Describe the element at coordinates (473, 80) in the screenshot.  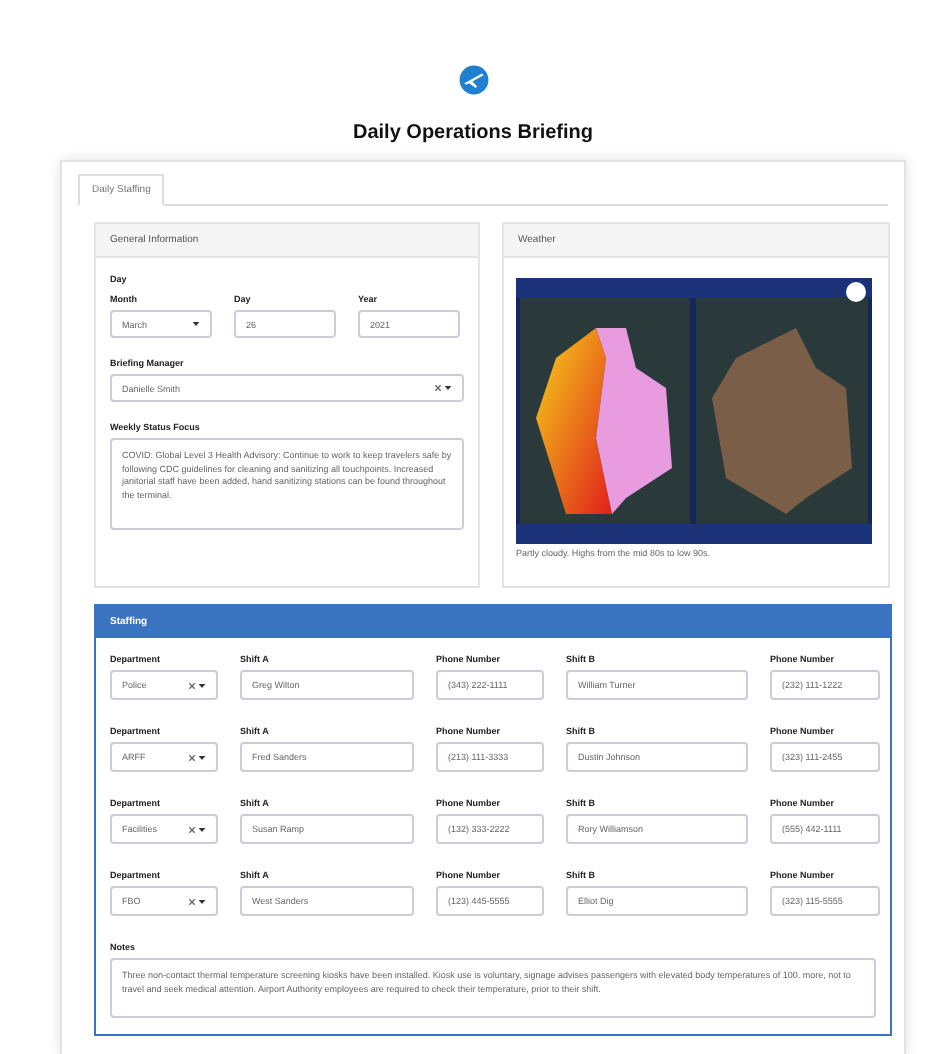
I see `plane-logo-icon` at that location.